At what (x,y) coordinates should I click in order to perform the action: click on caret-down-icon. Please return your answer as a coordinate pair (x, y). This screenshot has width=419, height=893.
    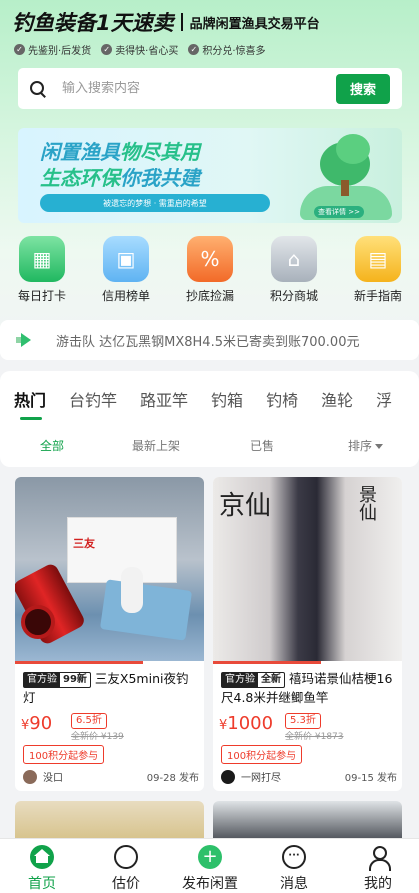
    Looking at the image, I should click on (379, 446).